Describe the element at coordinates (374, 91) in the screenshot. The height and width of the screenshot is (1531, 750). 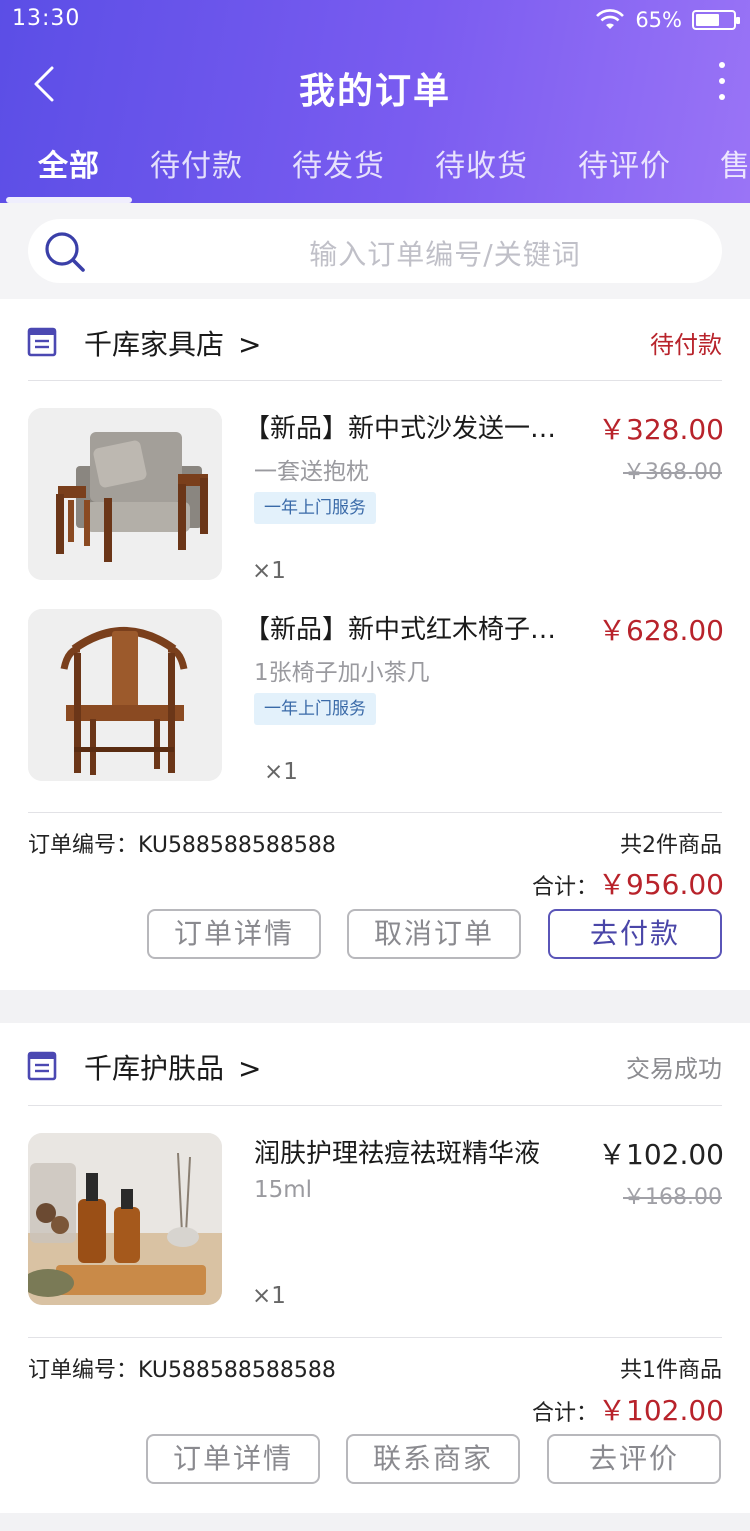
I see `page-title: 我的订单` at that location.